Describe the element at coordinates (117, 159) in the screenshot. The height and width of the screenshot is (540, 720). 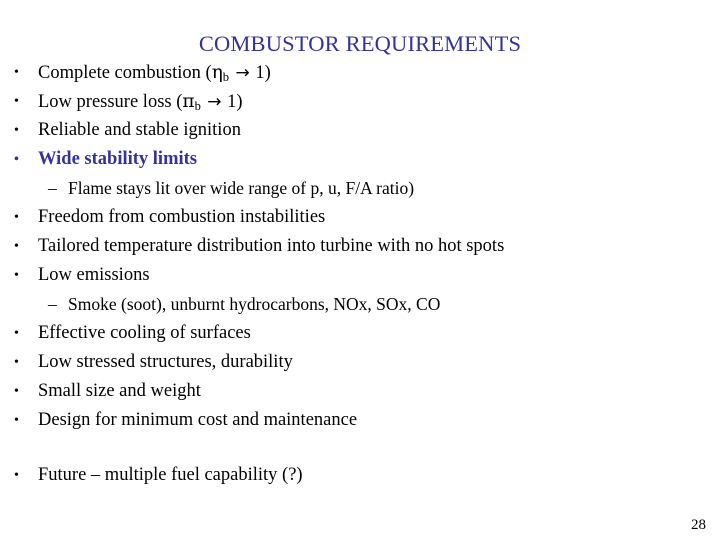
I see `list-item-label: Wide stability limits` at that location.